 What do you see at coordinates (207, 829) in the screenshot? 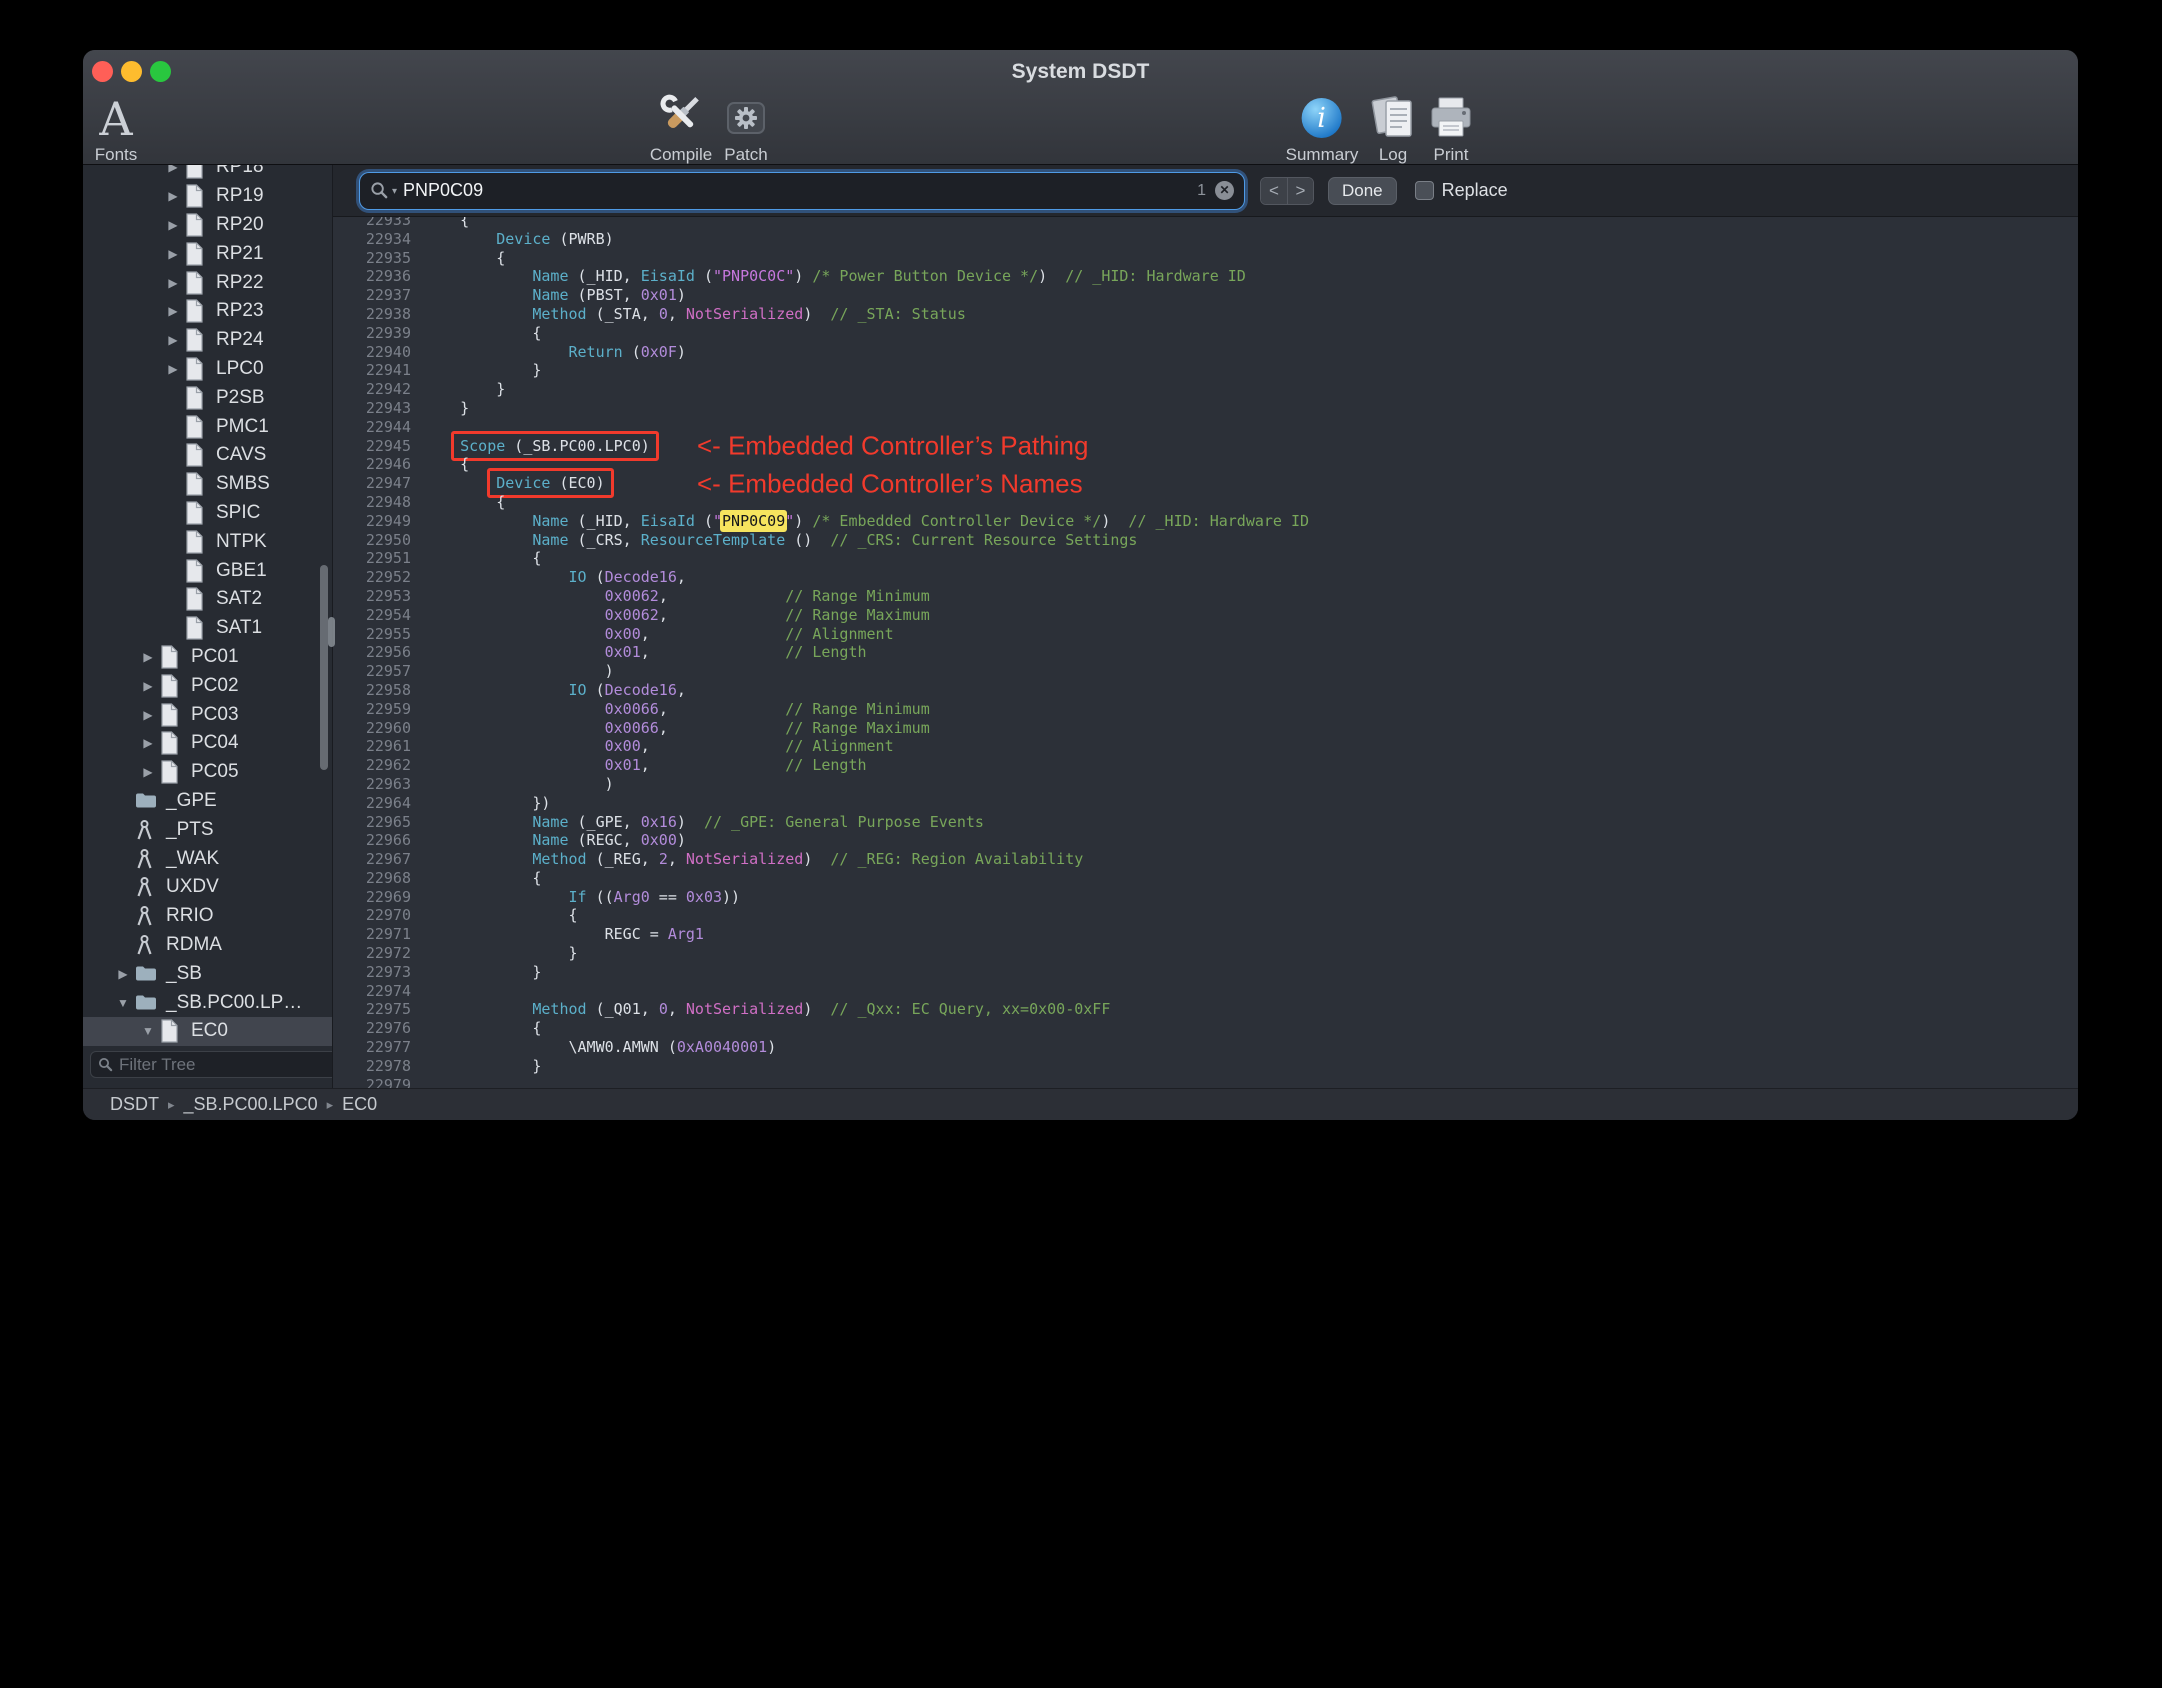
I see `sidebar-item-_PTS: _PTS` at bounding box center [207, 829].